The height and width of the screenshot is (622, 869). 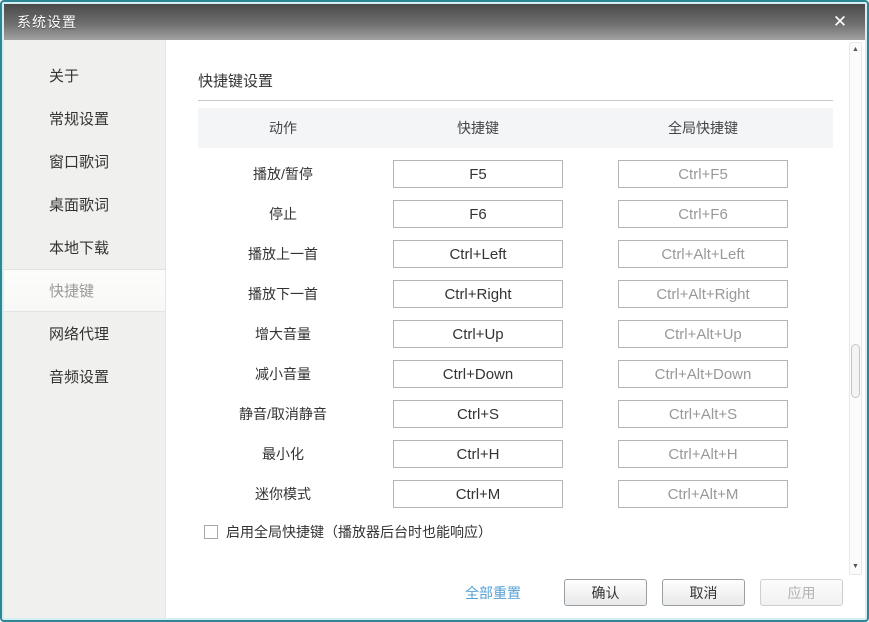 I want to click on hotkey-input-stop, so click(x=478, y=214).